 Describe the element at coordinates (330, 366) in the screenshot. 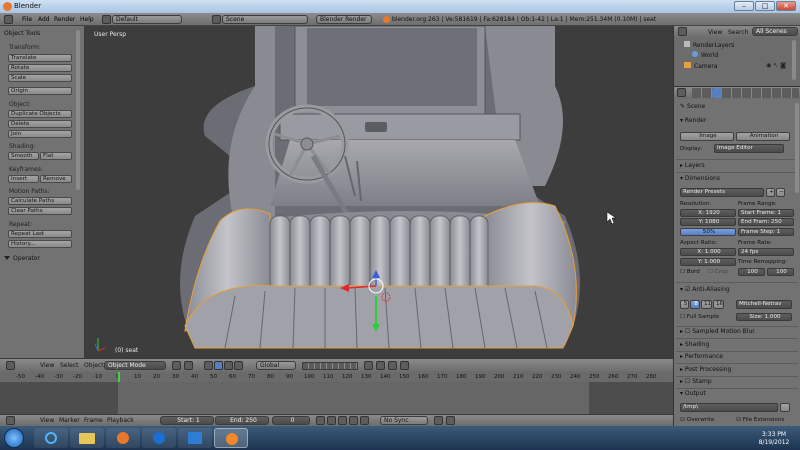

I see `layer-buttons` at that location.